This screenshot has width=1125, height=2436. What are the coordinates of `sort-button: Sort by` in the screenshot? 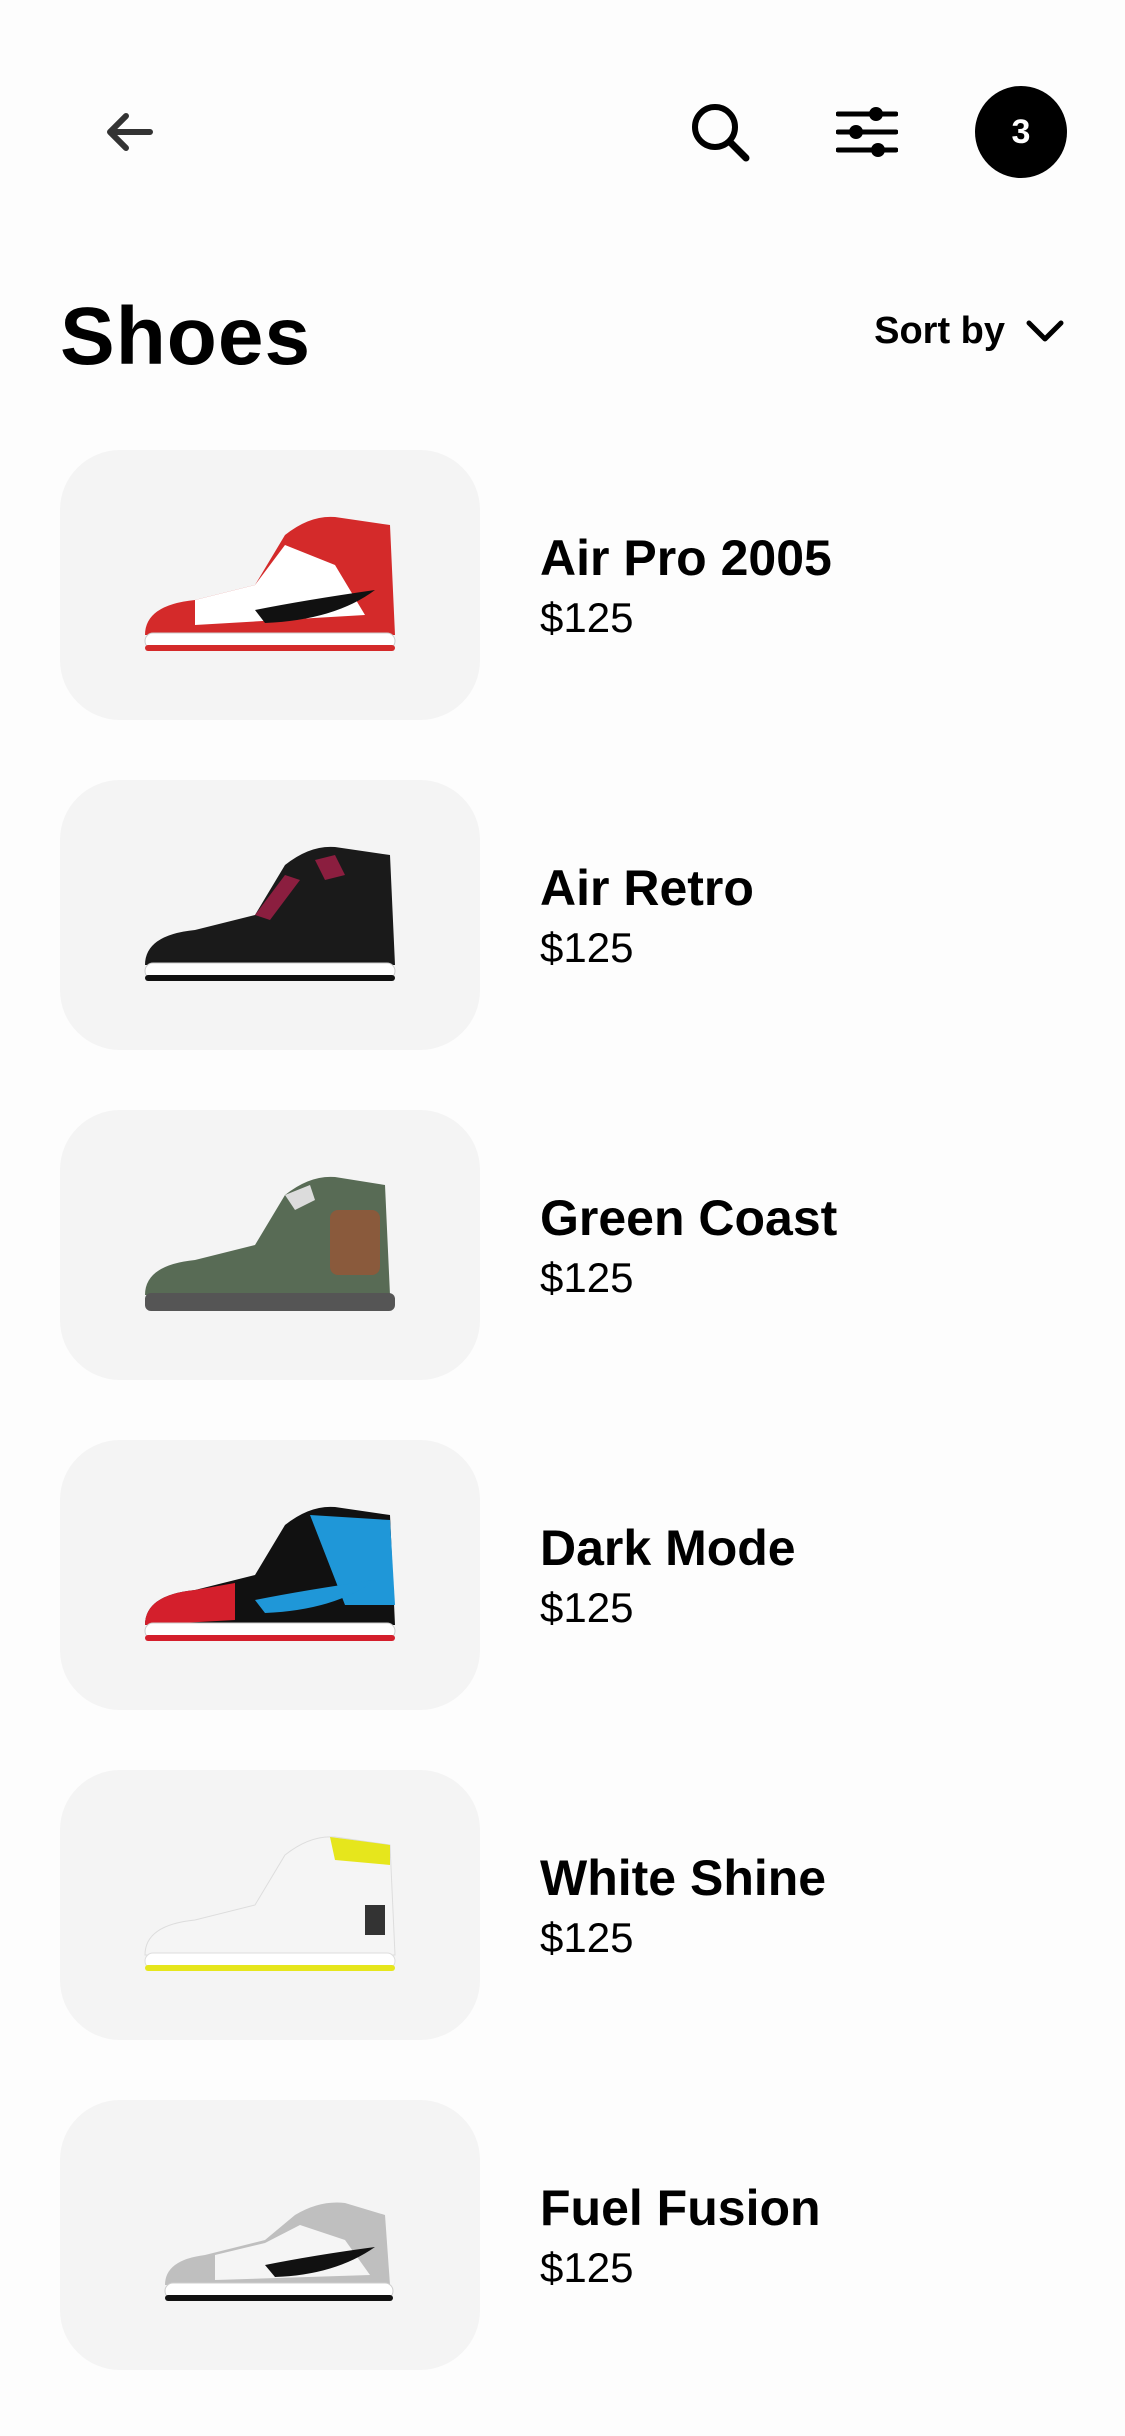 It's located at (969, 331).